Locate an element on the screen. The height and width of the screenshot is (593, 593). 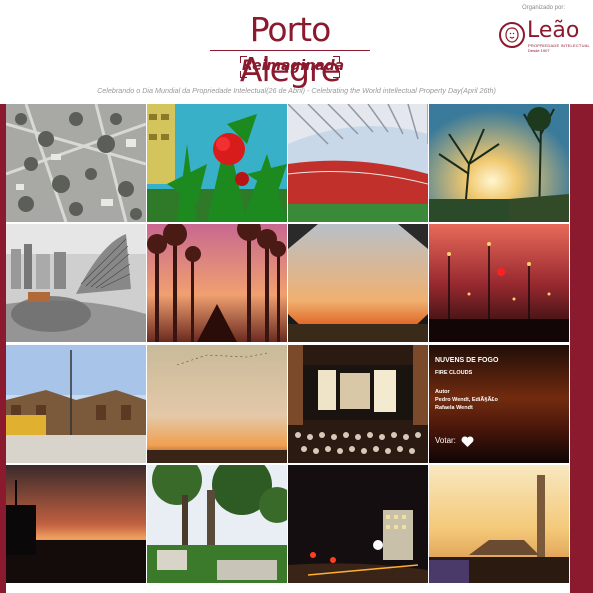
page-subtitle-word: Reimaginada is located at coordinates (293, 66).